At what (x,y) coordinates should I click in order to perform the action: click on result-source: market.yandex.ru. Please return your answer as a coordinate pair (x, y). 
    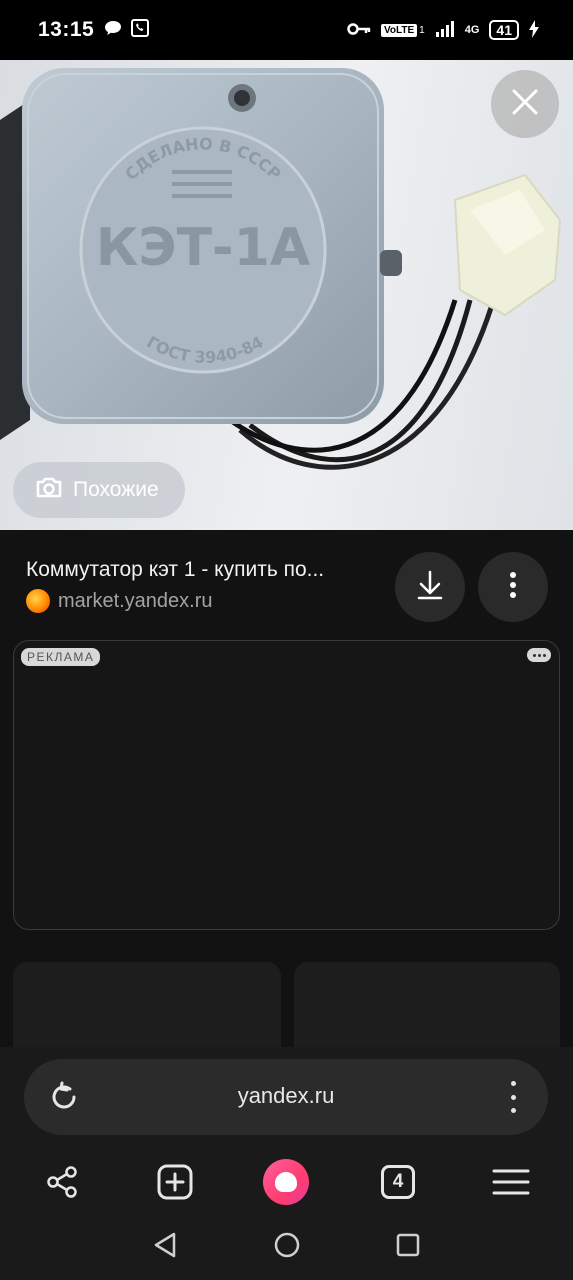
    Looking at the image, I should click on (135, 600).